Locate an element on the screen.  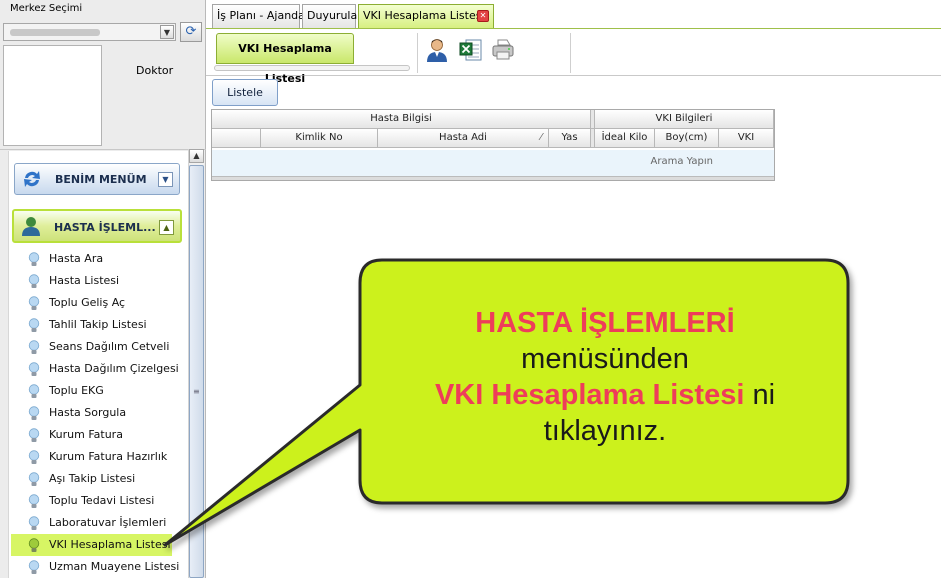
doctor-photo is located at coordinates (52, 95).